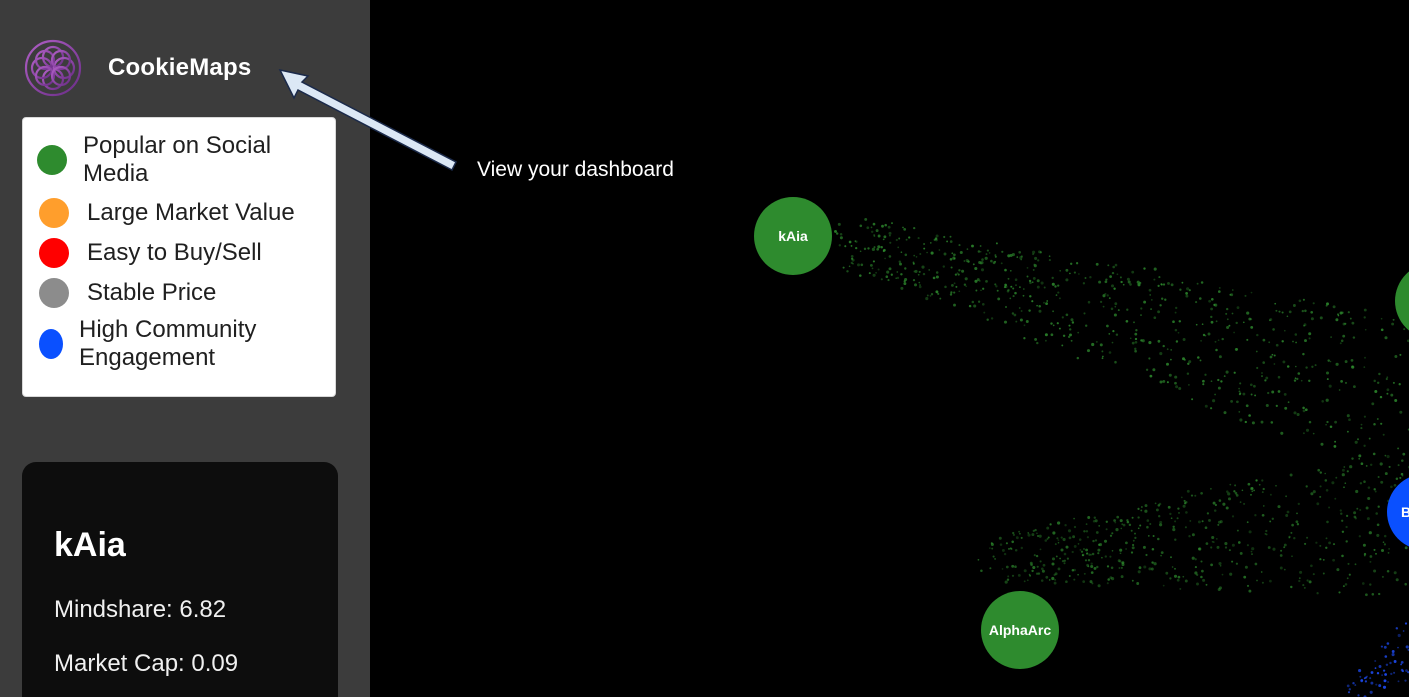 The height and width of the screenshot is (697, 1409). I want to click on legend-item-community: High Community Engagement, so click(164, 344).